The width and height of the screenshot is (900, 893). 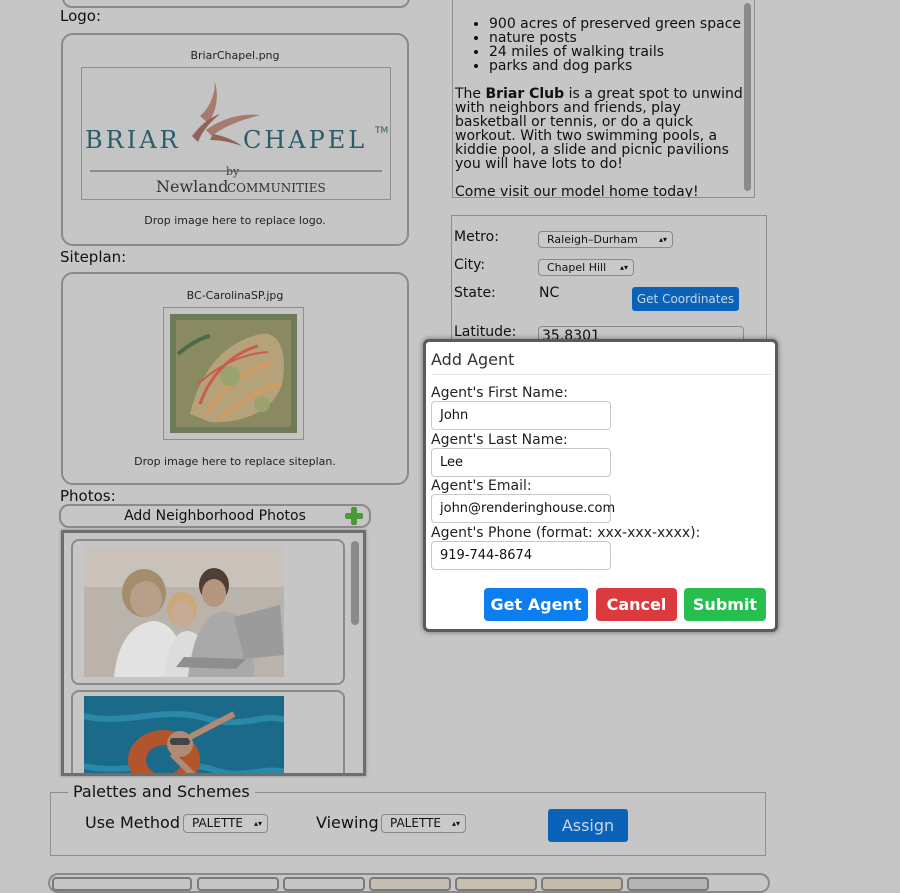 I want to click on use-method-select: PALETTE ▴▾, so click(x=225, y=823).